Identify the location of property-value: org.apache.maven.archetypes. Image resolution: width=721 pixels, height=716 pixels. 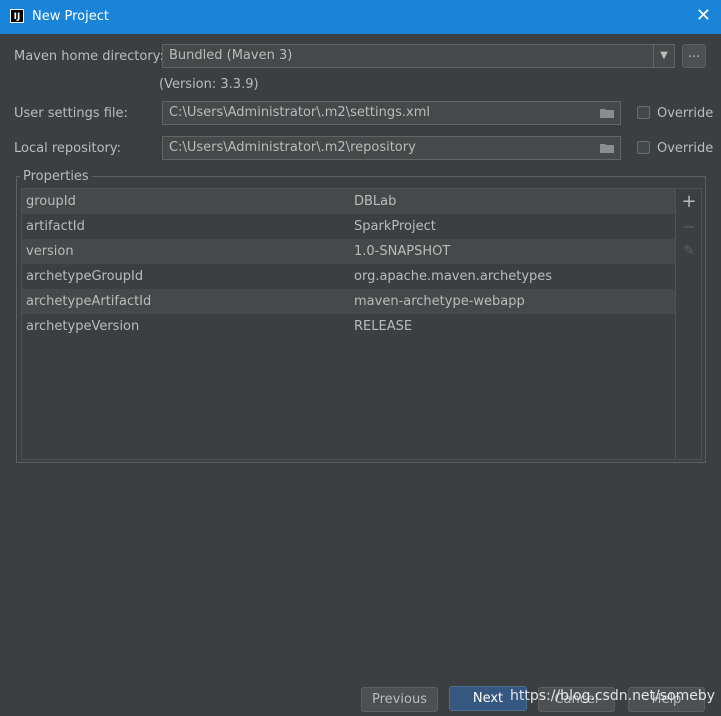
(453, 276).